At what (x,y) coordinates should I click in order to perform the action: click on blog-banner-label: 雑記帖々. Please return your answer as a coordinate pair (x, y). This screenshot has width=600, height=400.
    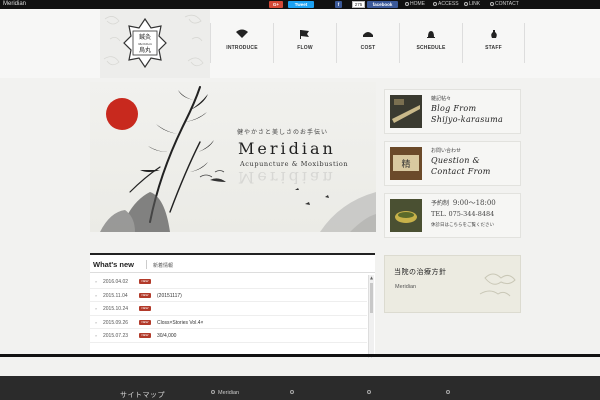
    Looking at the image, I should click on (441, 99).